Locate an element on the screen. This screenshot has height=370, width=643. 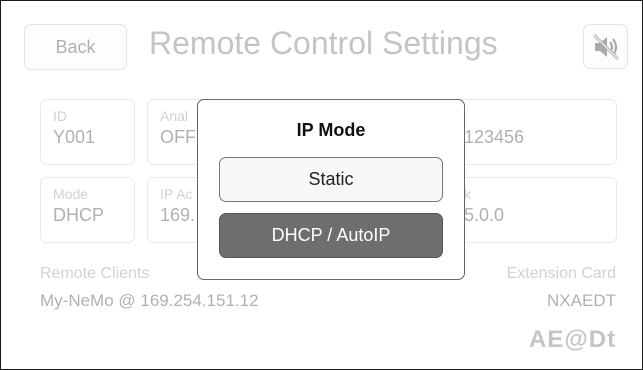
mute-button is located at coordinates (605, 46).